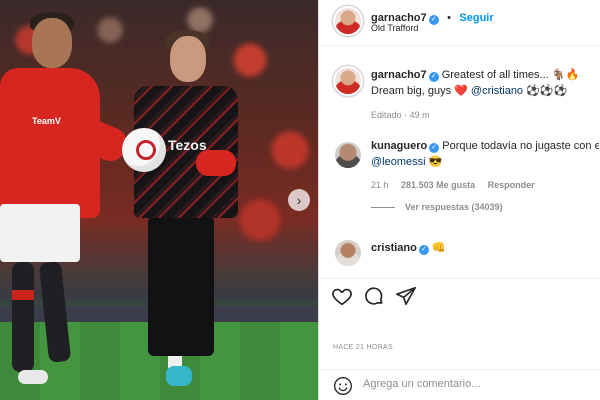  What do you see at coordinates (485, 185) in the screenshot?
I see `comment-meta: 21 h 281.503 Me gusta Responder` at bounding box center [485, 185].